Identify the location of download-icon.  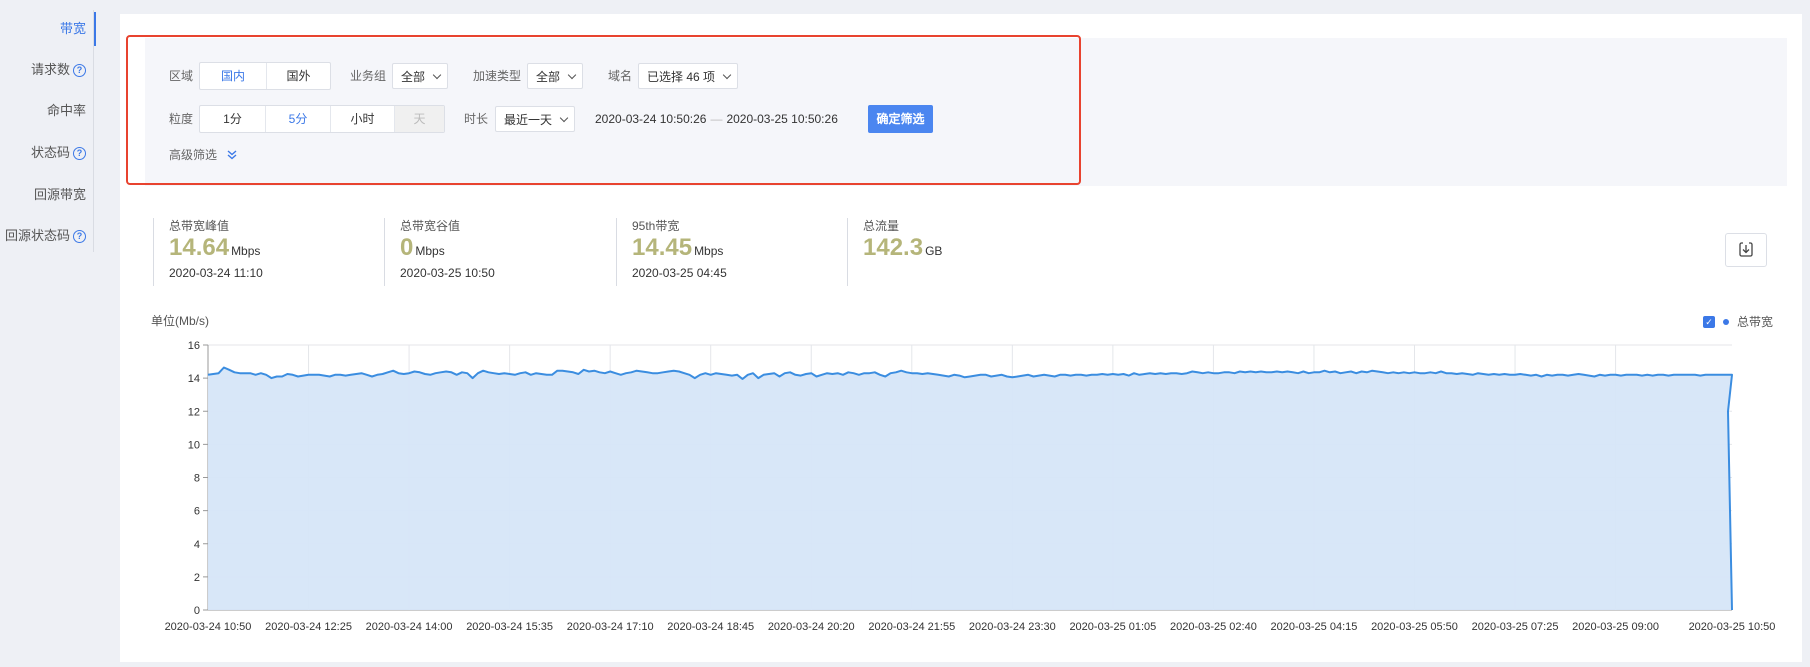
(1746, 249).